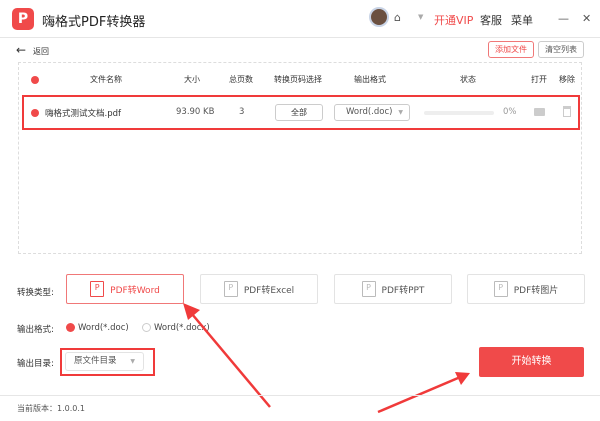 The width and height of the screenshot is (600, 421). Describe the element at coordinates (191, 311) in the screenshot. I see `arrowhead` at that location.